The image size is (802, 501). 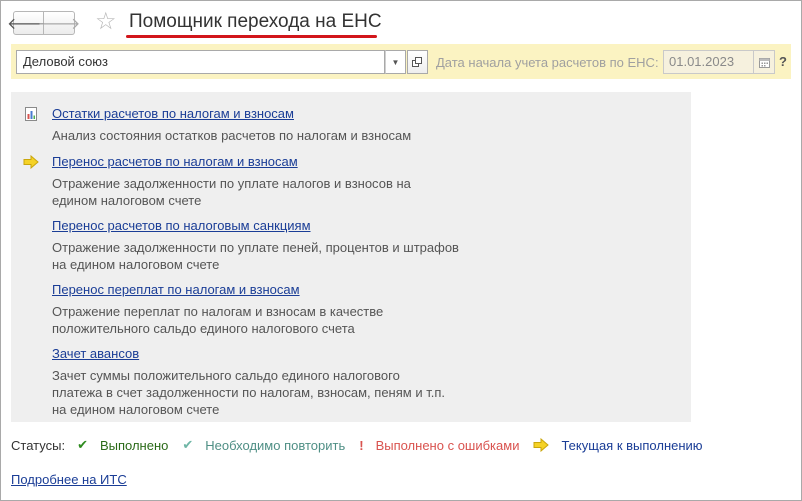 I want to click on forward-button: 🡒, so click(x=59, y=23).